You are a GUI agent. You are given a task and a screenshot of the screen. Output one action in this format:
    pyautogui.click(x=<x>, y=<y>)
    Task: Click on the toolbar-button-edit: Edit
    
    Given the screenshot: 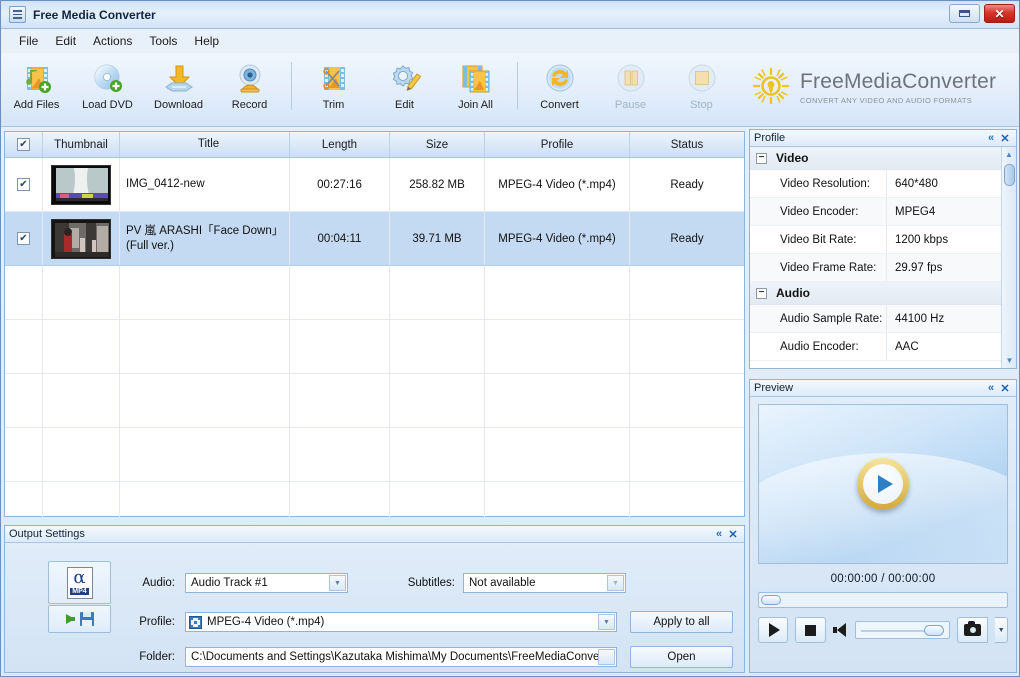 What is the action you would take?
    pyautogui.click(x=404, y=90)
    